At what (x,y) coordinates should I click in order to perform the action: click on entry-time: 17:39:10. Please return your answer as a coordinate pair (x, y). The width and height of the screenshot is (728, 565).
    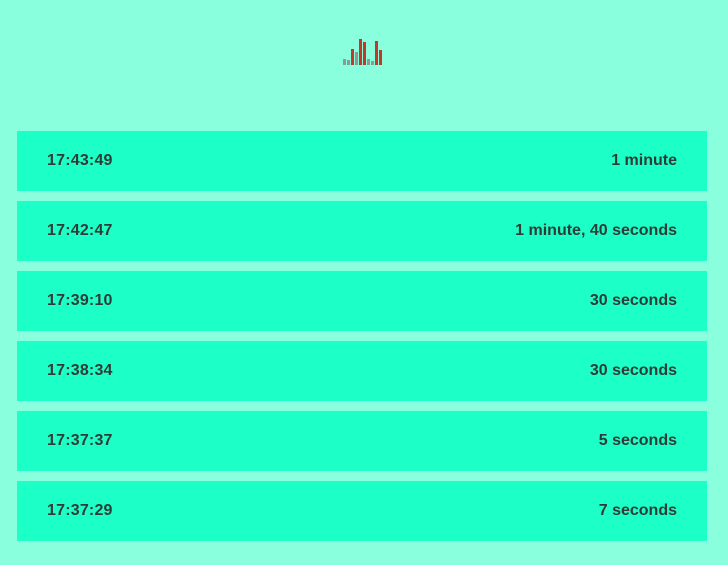
    Looking at the image, I should click on (80, 300).